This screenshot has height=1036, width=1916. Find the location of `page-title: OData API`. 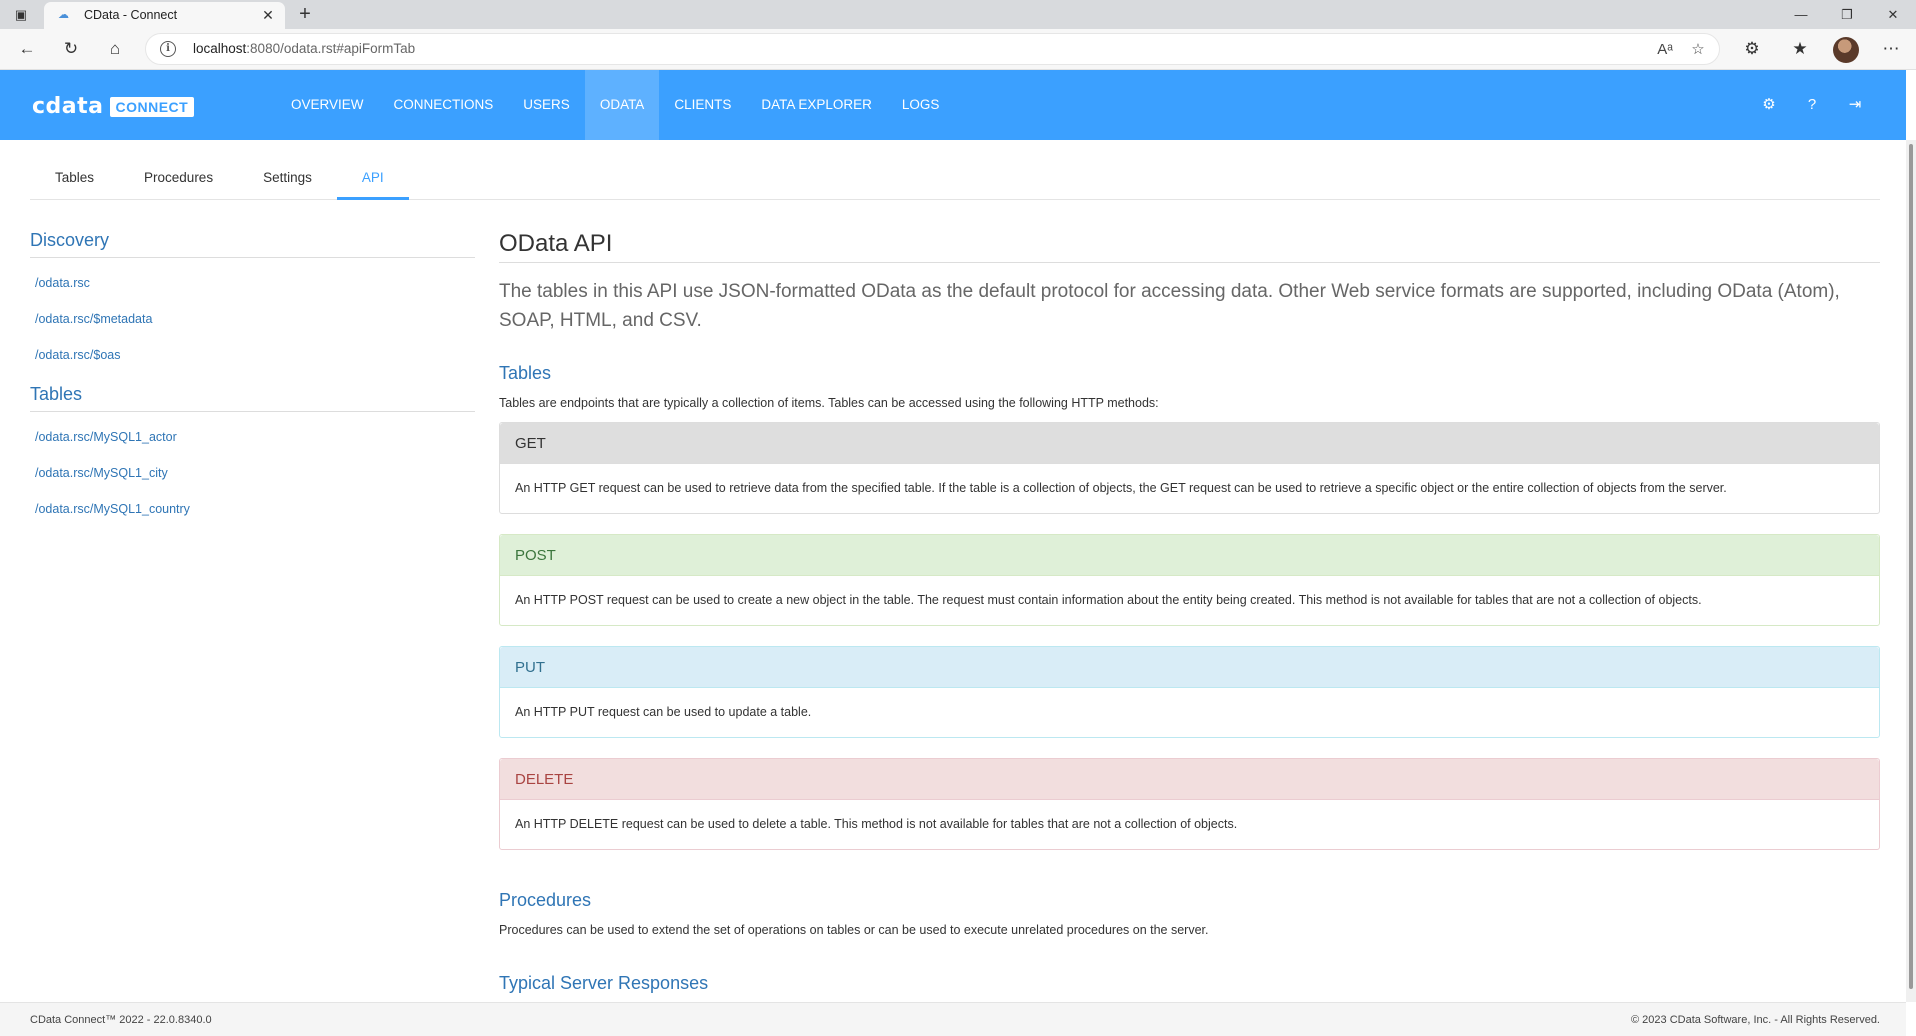

page-title: OData API is located at coordinates (1189, 246).